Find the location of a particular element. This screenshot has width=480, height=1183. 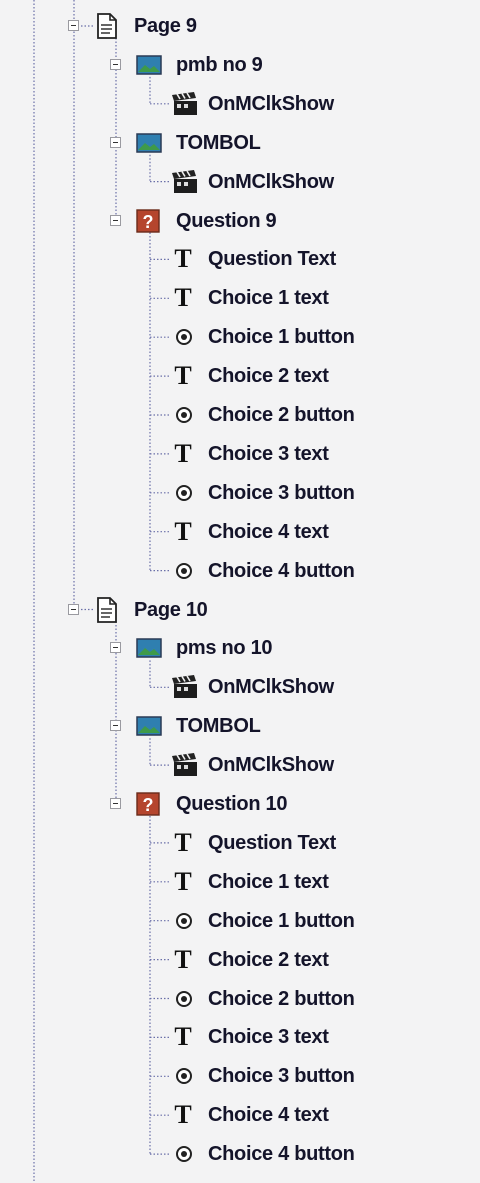

tree-node-label: Question 9 is located at coordinates (226, 220).